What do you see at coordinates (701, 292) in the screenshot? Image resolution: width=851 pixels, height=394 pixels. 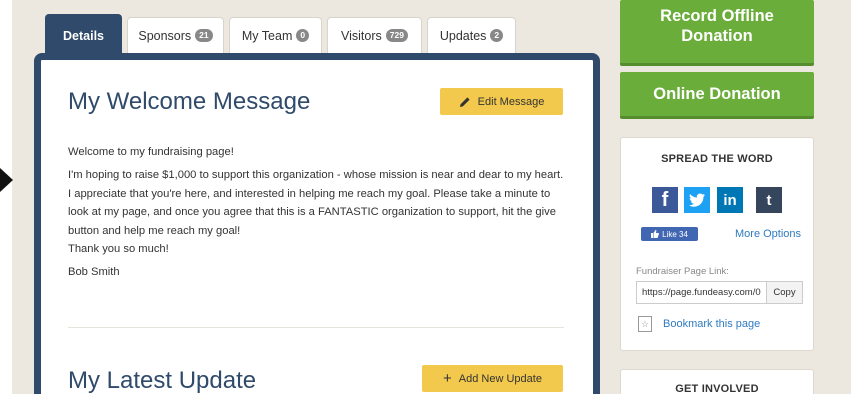 I see `fundraiser-page-link-input: https://page.fundeasy.com/0` at bounding box center [701, 292].